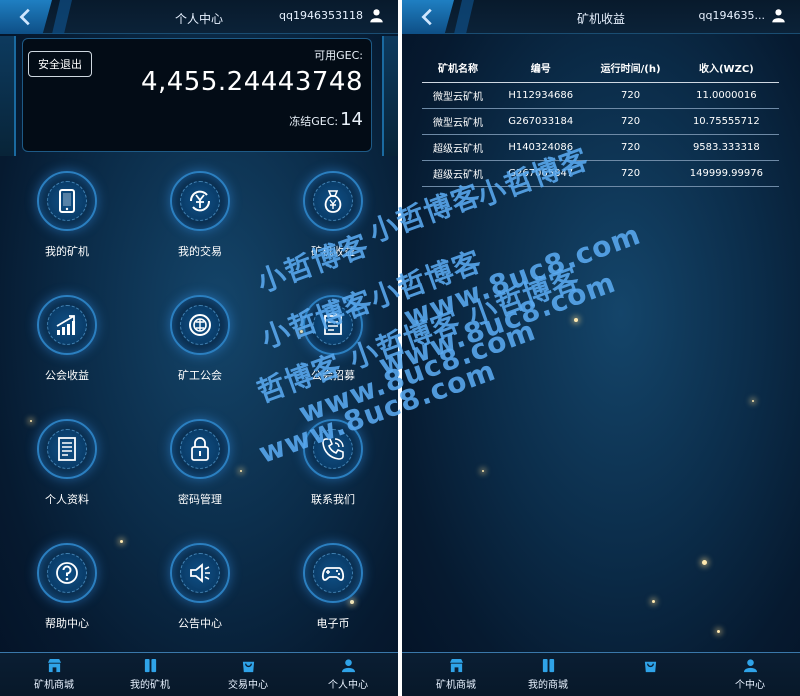 This screenshot has height=696, width=800. What do you see at coordinates (333, 201) in the screenshot?
I see `money-bag-icon` at bounding box center [333, 201].